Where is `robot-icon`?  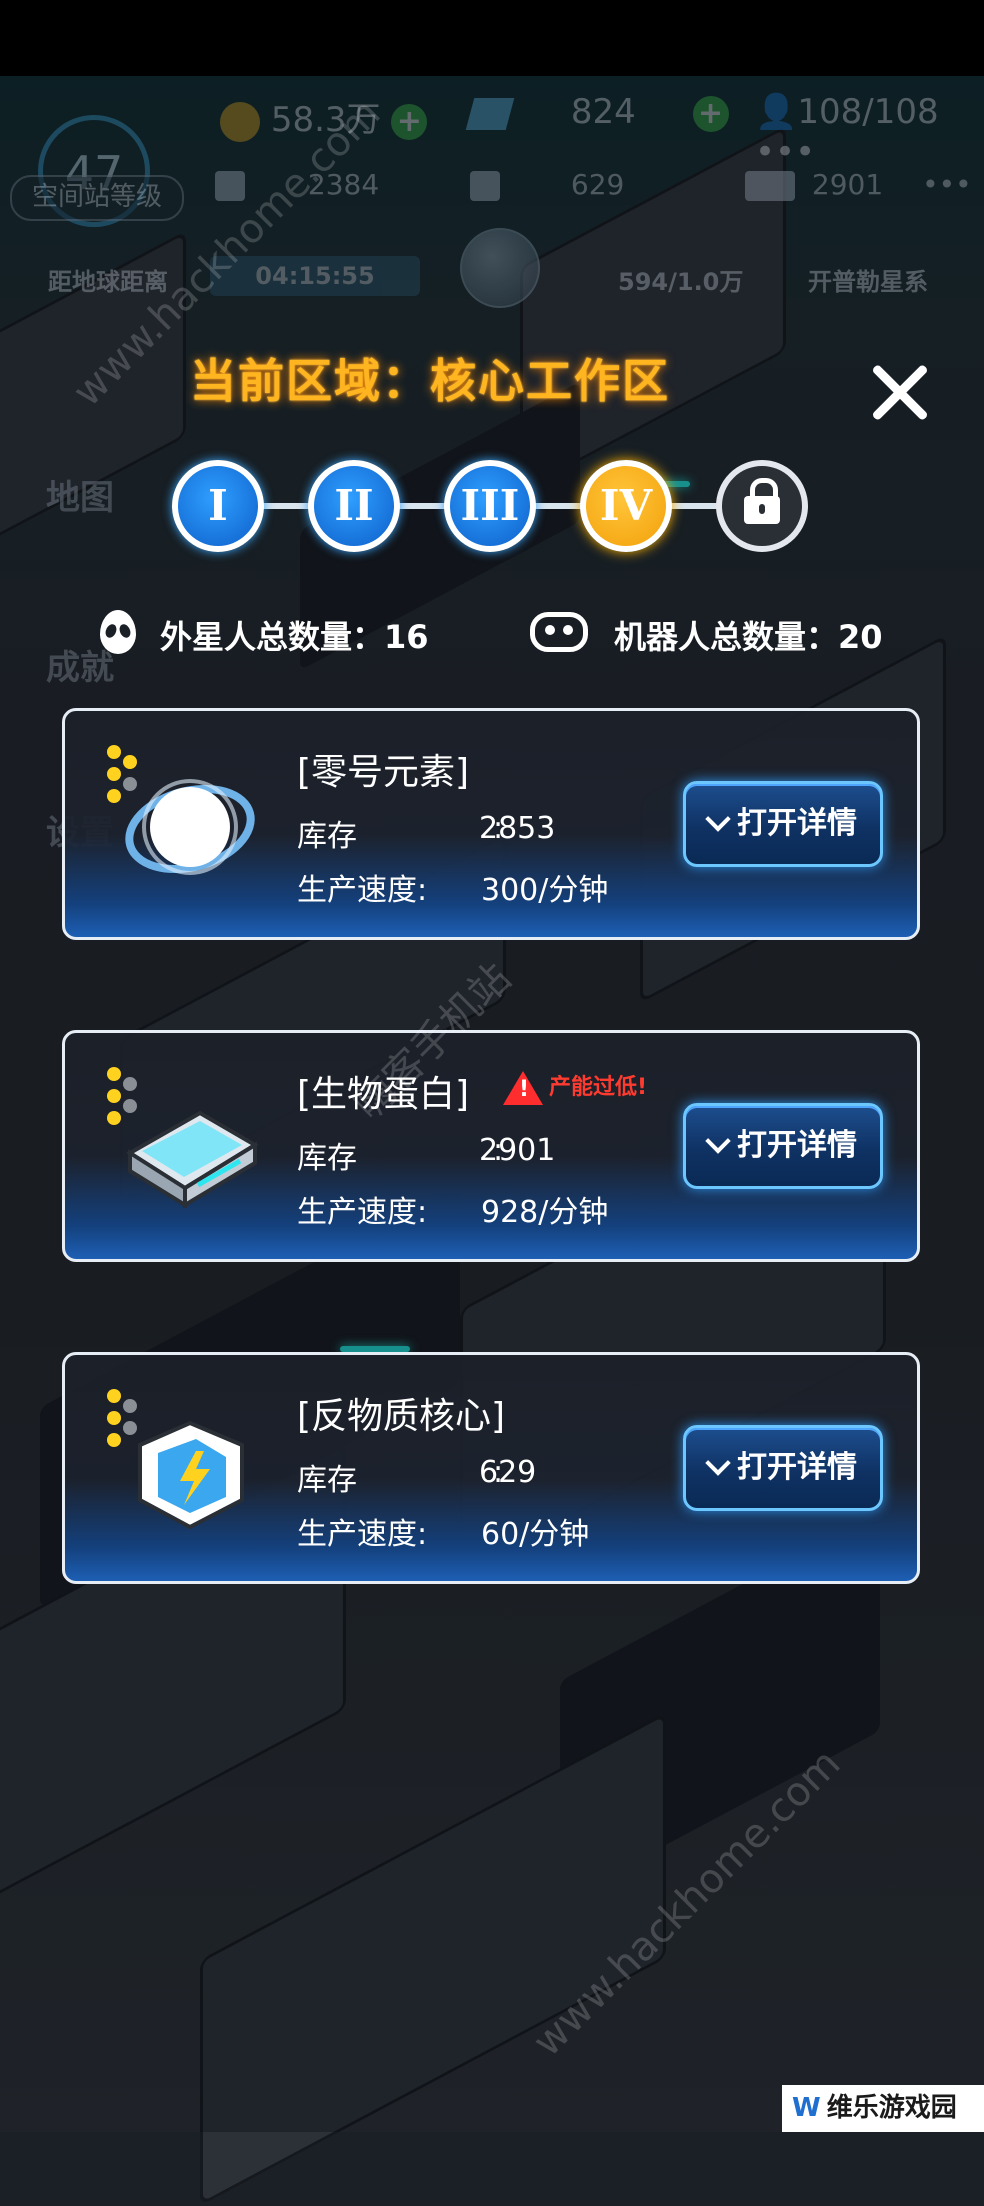
robot-icon is located at coordinates (559, 632).